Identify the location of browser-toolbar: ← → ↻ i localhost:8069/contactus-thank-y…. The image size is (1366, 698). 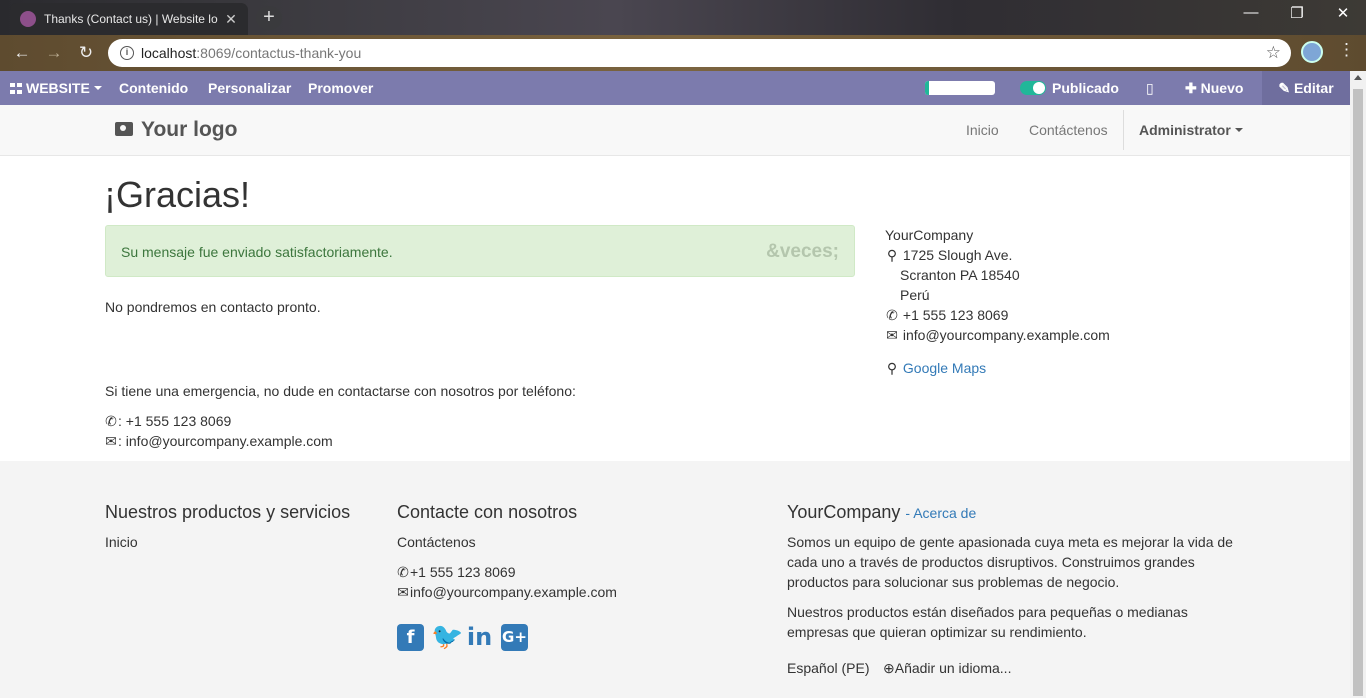
(683, 53).